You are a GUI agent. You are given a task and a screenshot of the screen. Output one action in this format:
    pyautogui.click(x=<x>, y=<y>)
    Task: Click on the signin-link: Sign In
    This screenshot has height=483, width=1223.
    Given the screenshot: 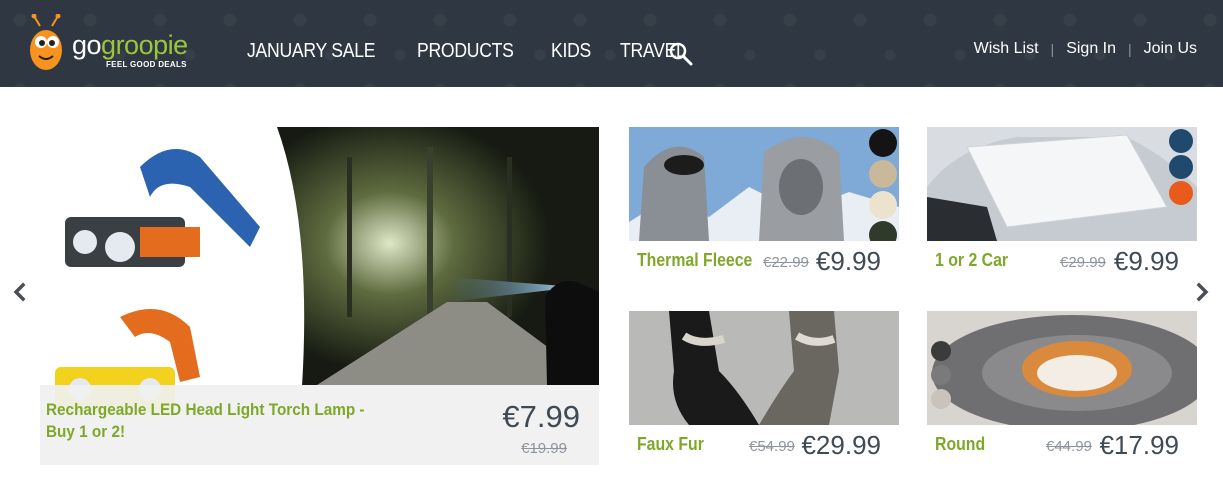 What is the action you would take?
    pyautogui.click(x=1091, y=49)
    